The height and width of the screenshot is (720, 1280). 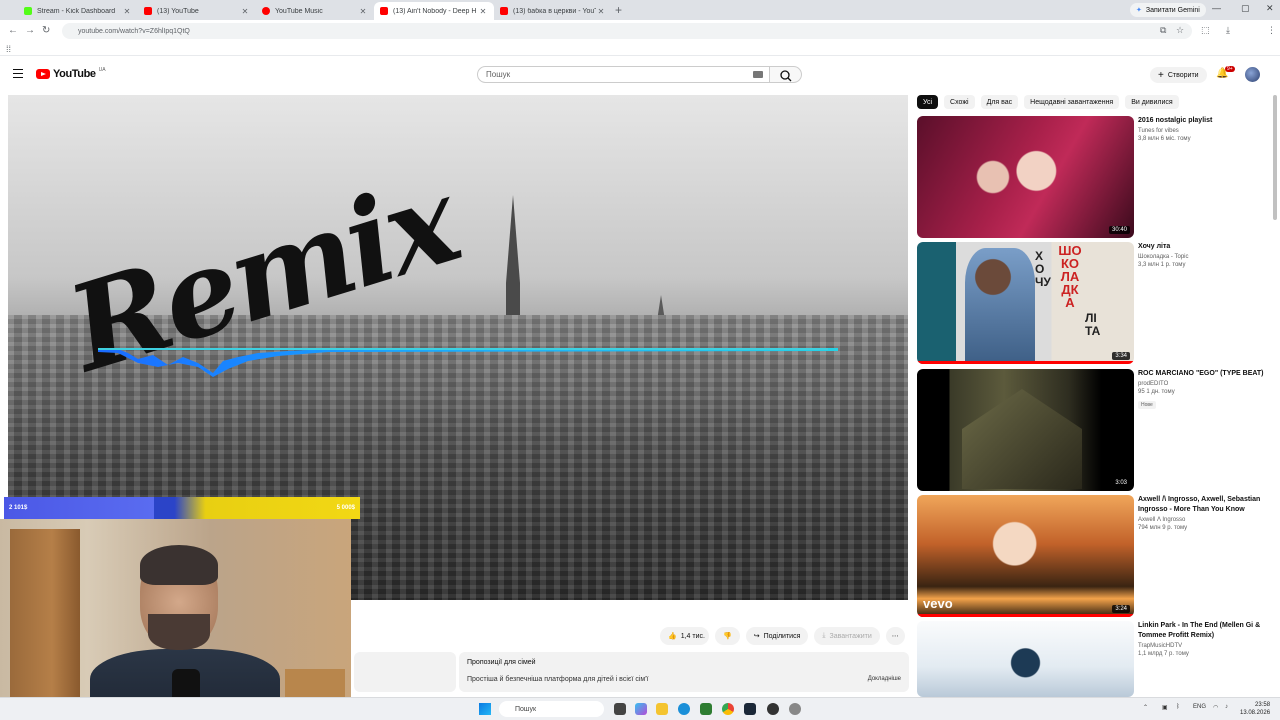 What do you see at coordinates (13, 30) in the screenshot?
I see `back-icon: ←` at bounding box center [13, 30].